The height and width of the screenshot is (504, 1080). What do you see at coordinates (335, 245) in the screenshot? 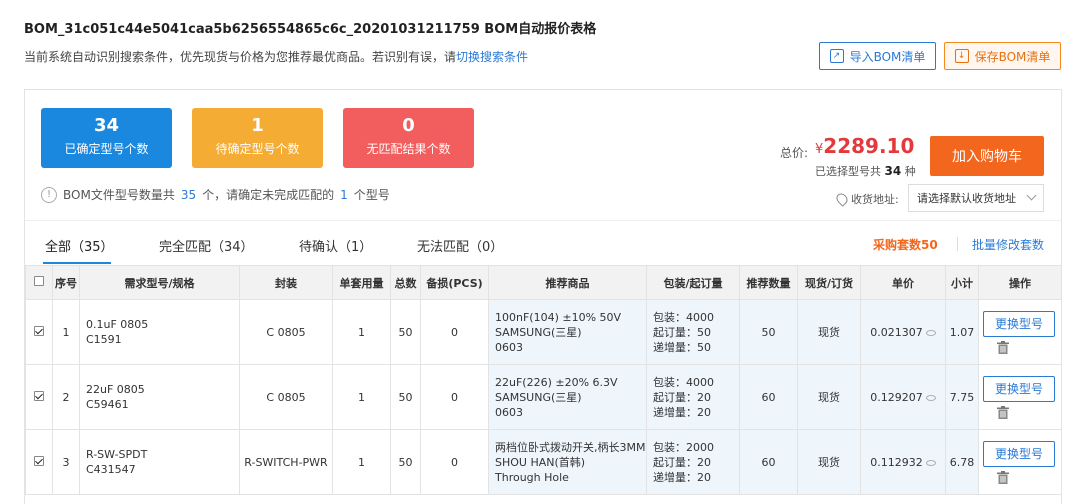
I see `tab-to-confirm: 待确认（1）` at bounding box center [335, 245].